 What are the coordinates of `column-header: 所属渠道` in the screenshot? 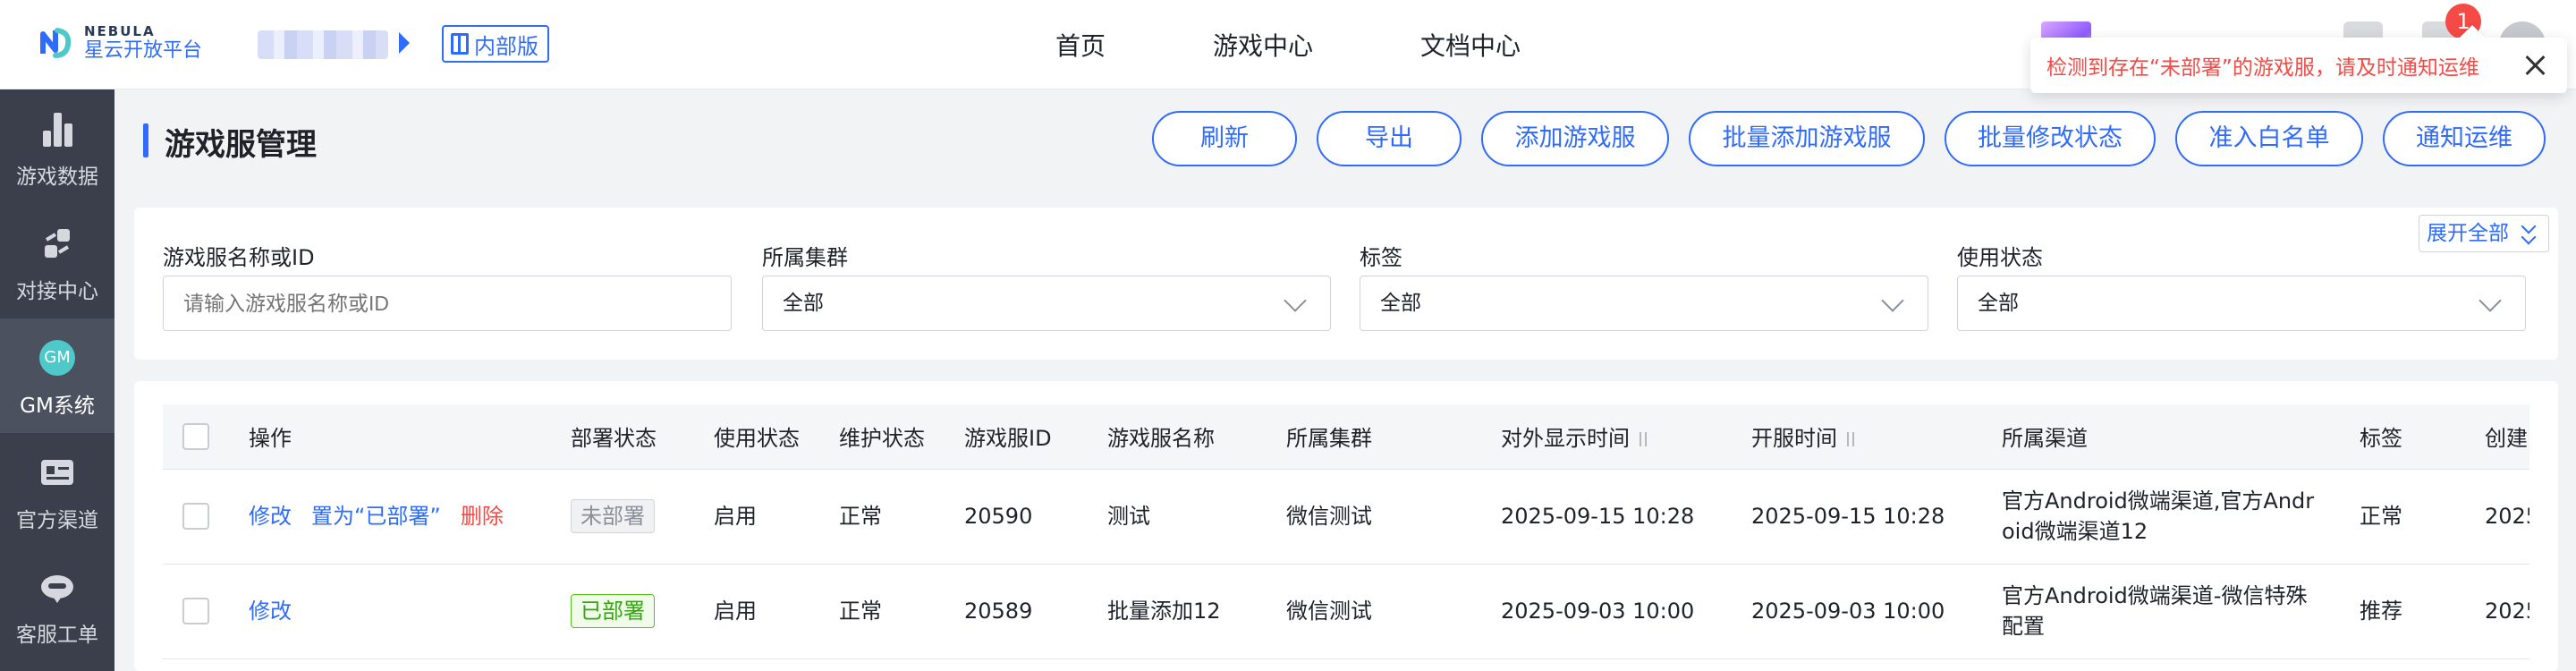 It's located at (2181, 437).